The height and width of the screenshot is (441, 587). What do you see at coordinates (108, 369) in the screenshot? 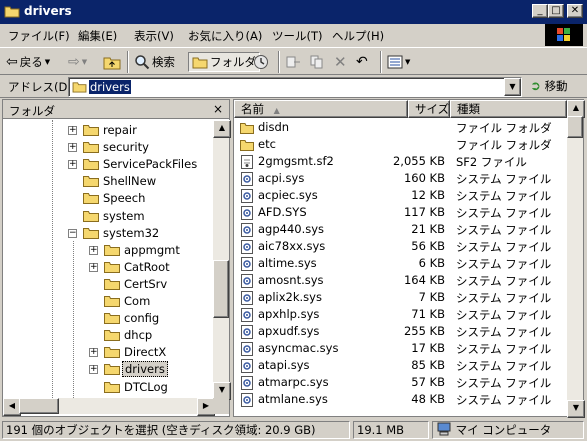
I see `tree-item-drivers: + drivers` at bounding box center [108, 369].